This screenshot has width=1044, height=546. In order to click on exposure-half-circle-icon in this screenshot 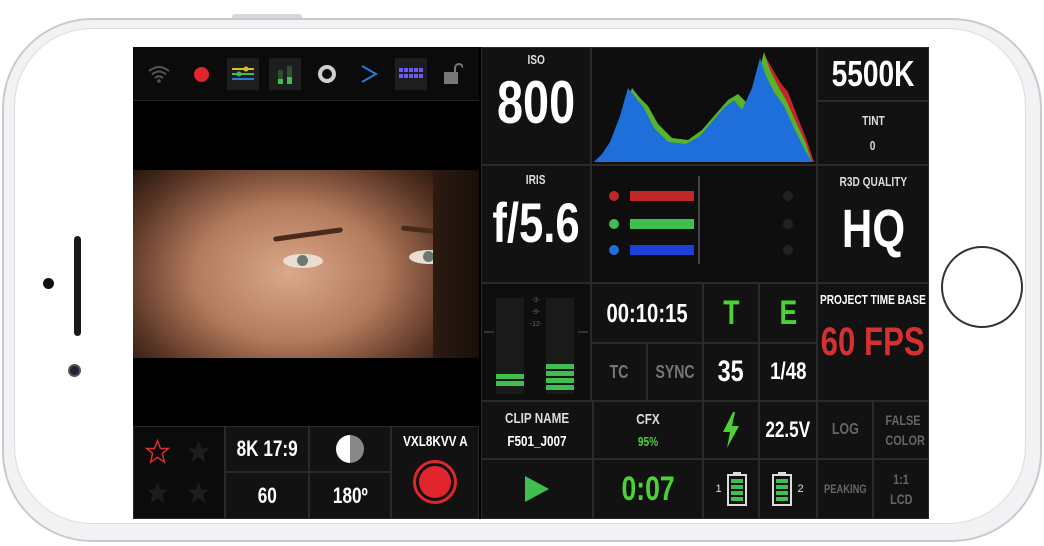, I will do `click(350, 449)`.